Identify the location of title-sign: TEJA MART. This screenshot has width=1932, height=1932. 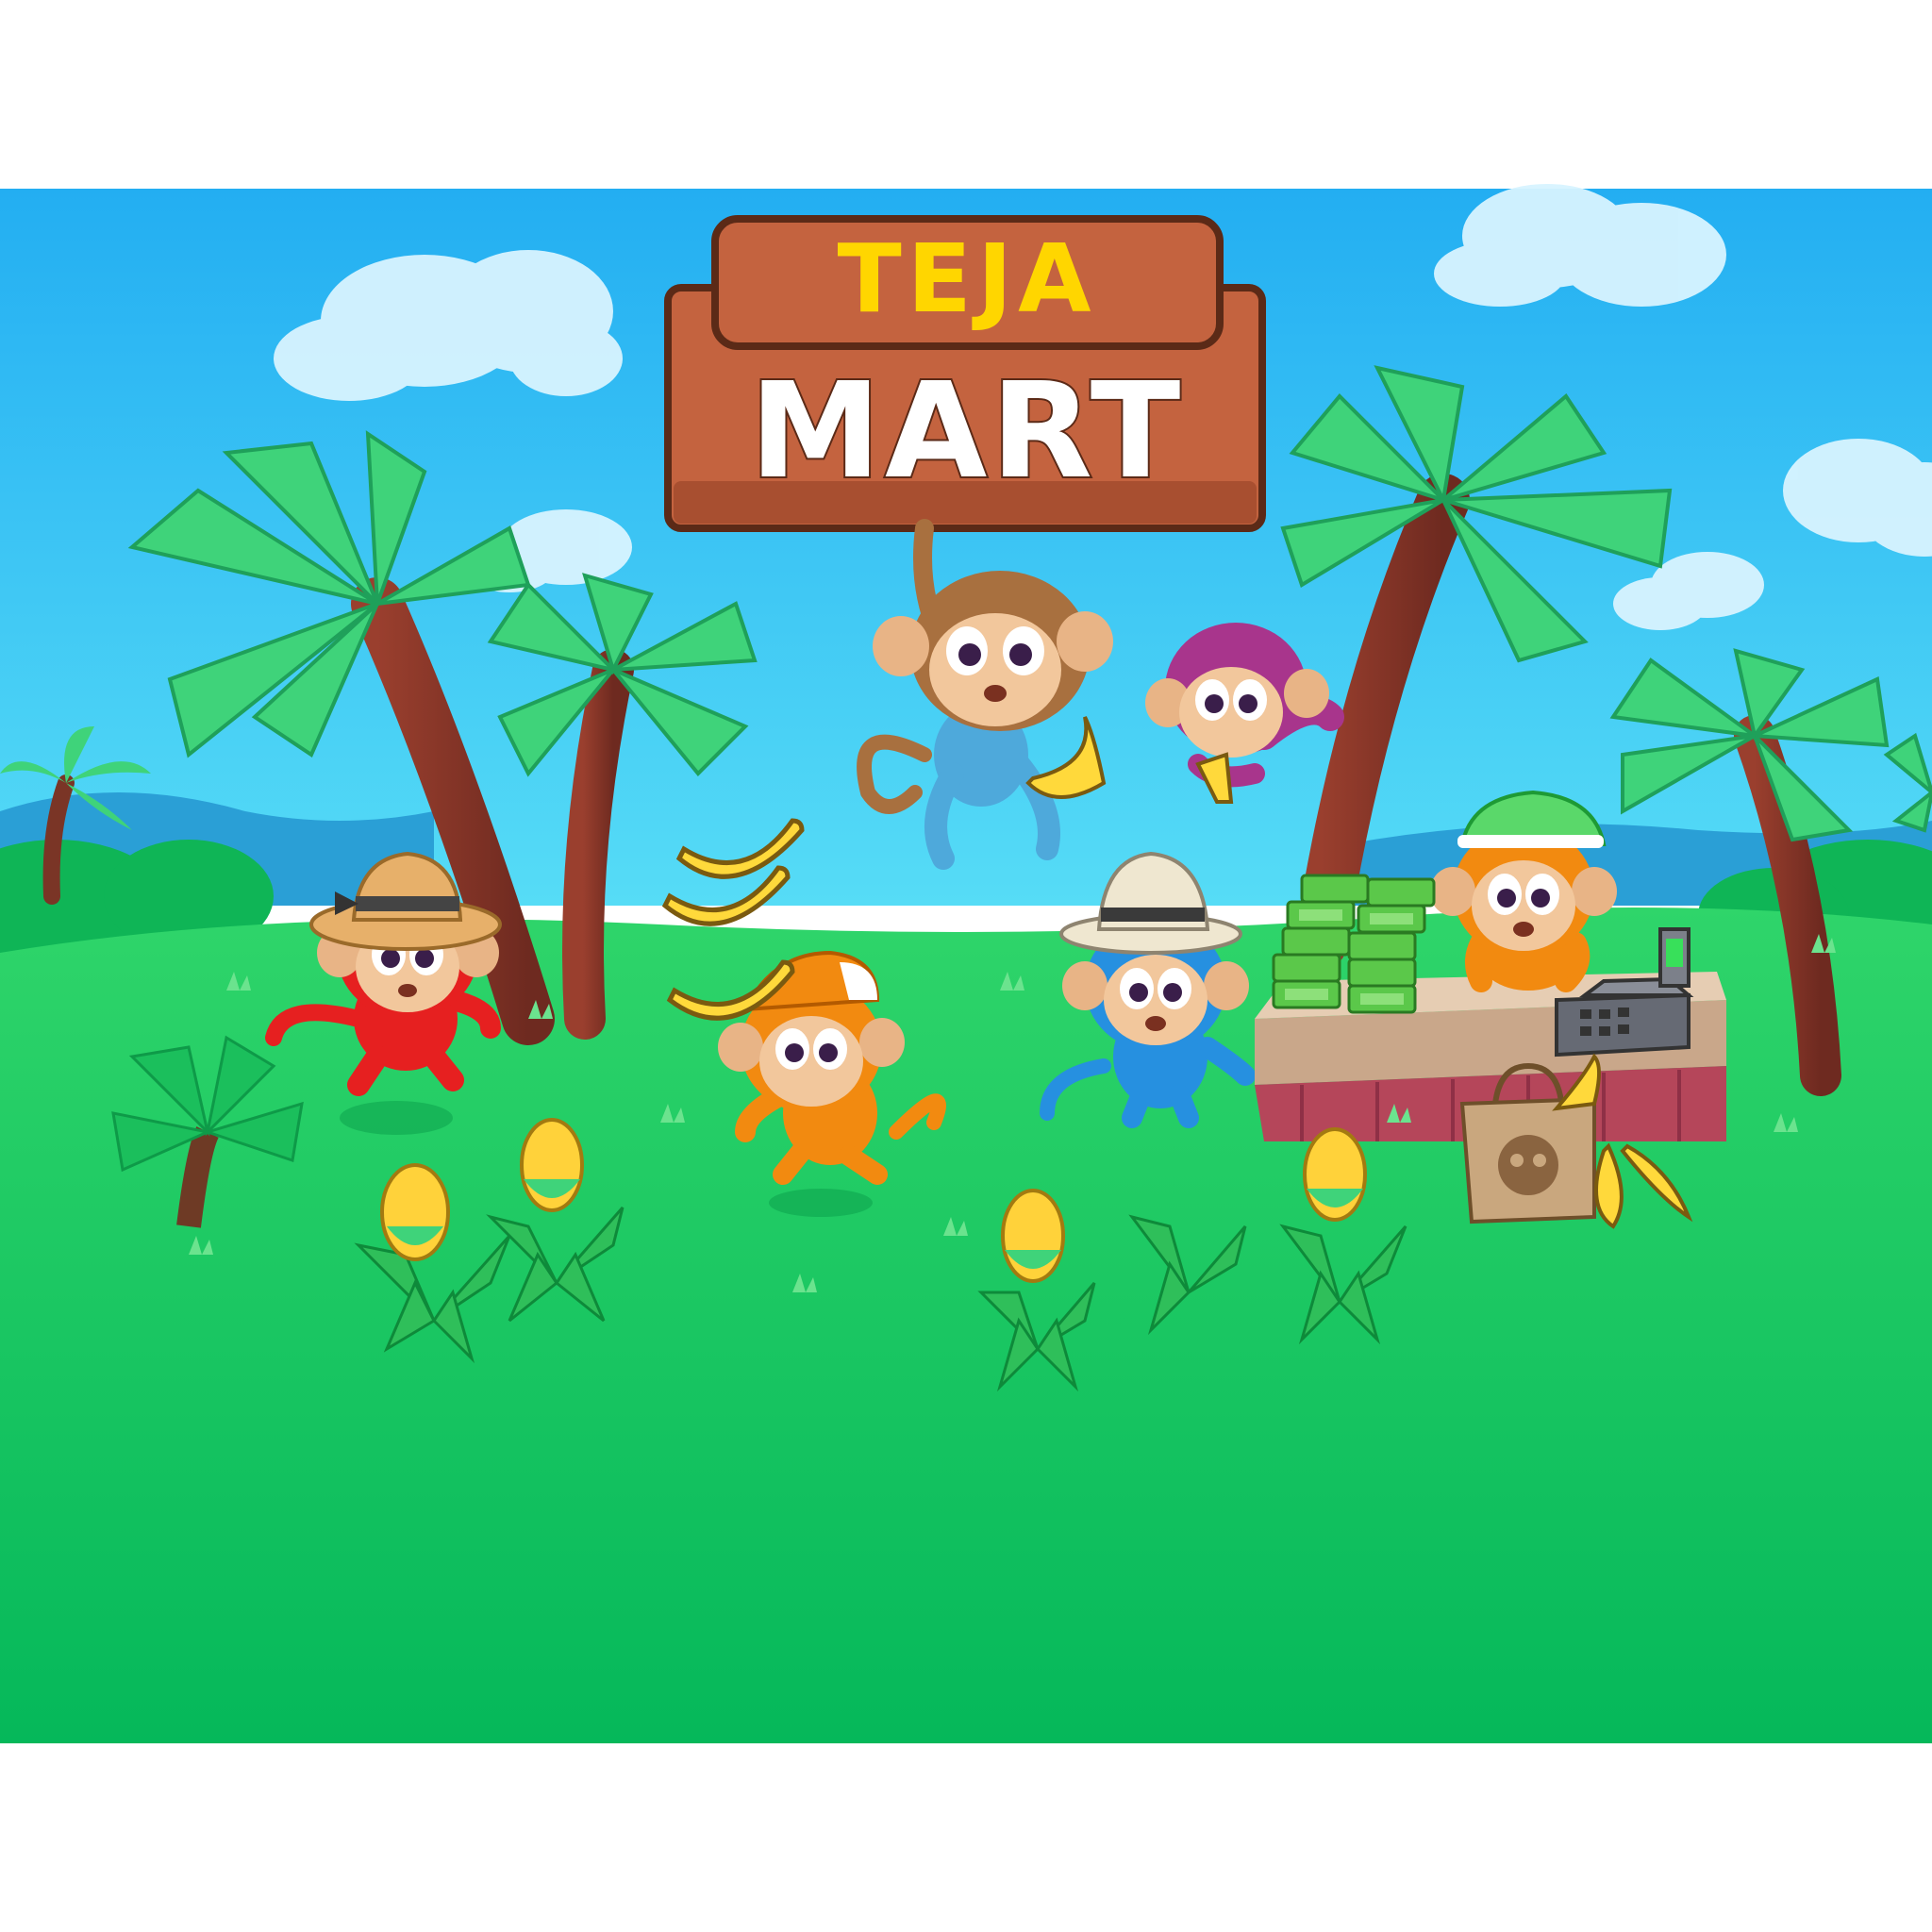
(965, 374).